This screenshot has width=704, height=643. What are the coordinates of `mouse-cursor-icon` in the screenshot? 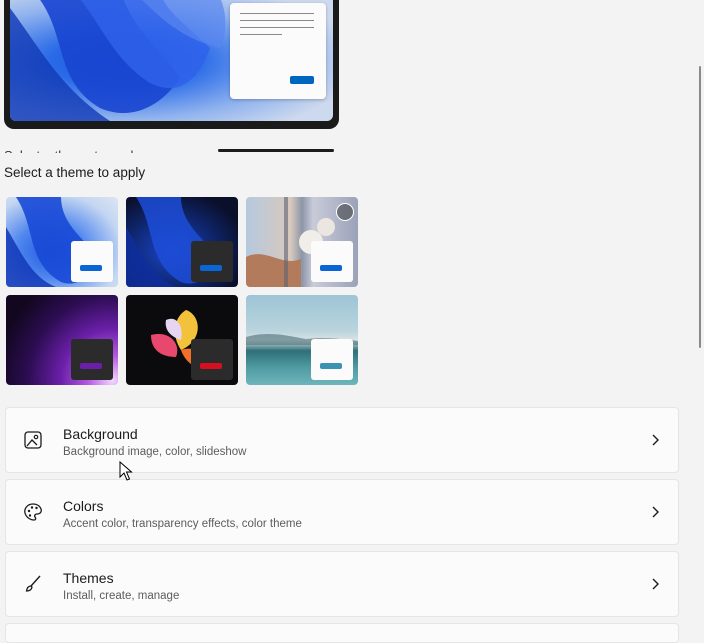 It's located at (126, 471).